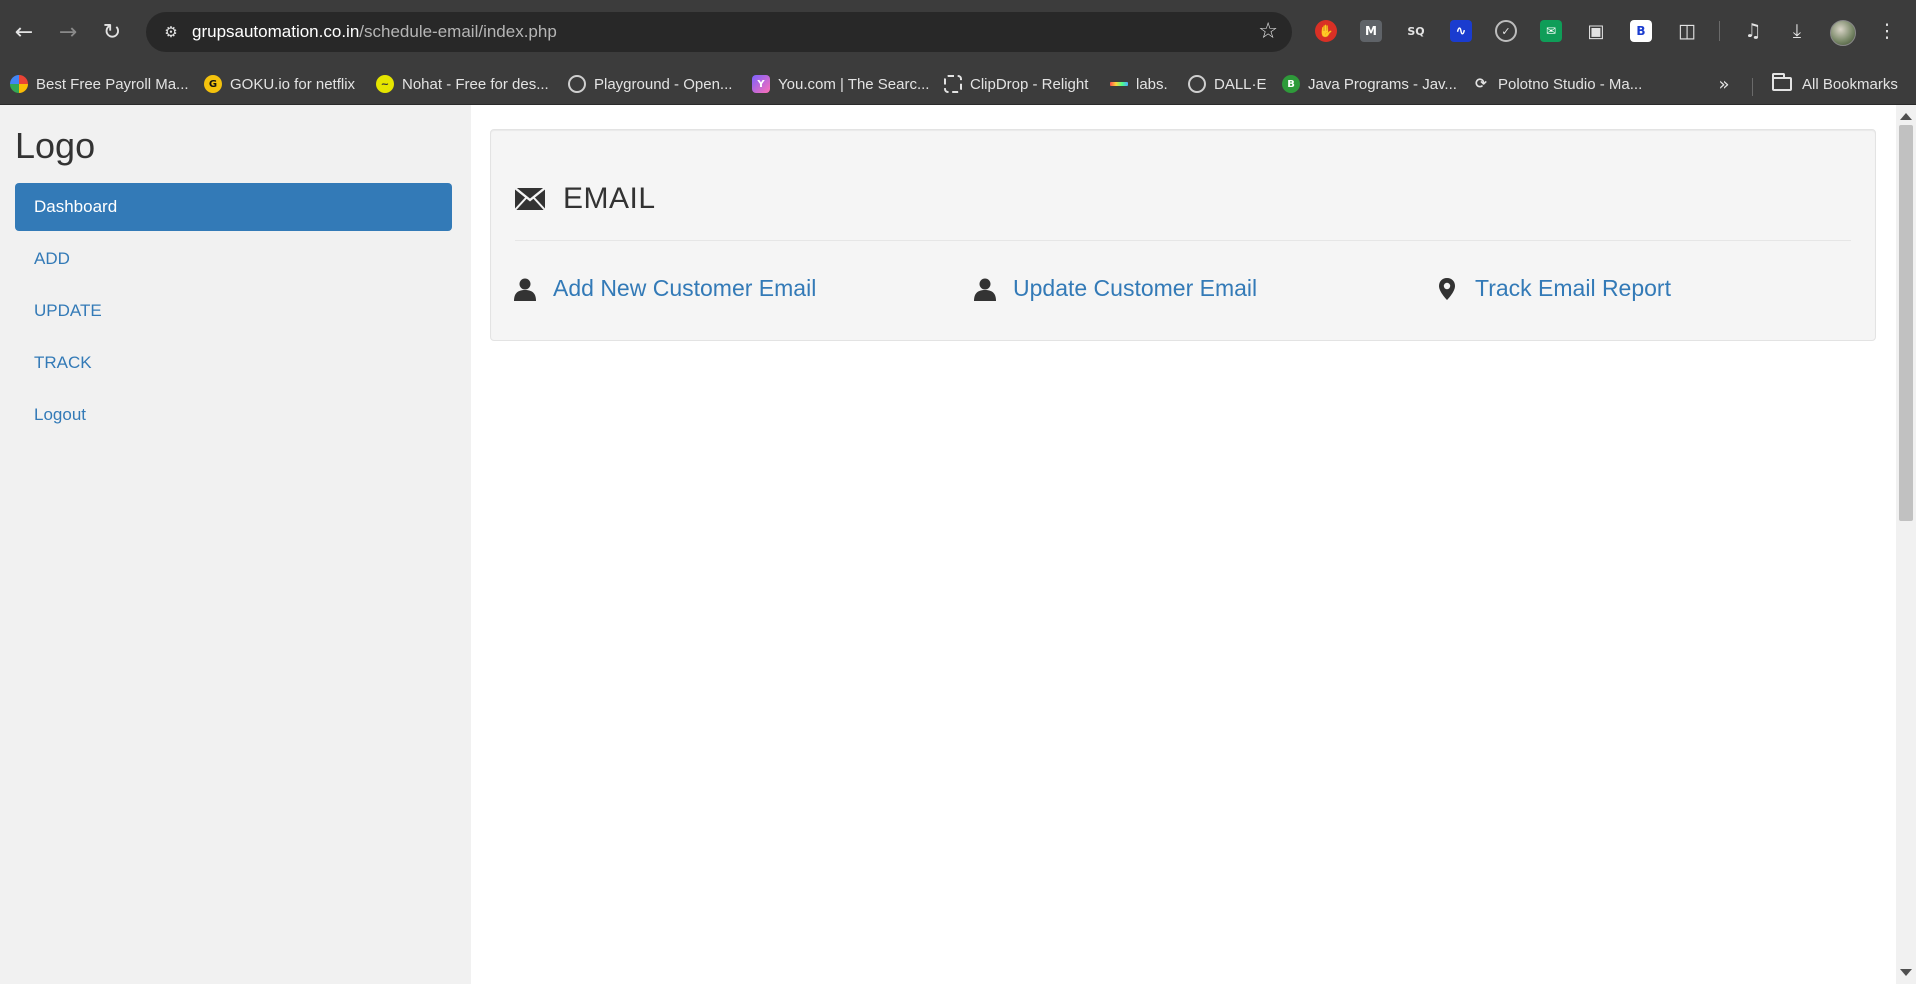  What do you see at coordinates (1906, 972) in the screenshot?
I see `scroll-down-arrow-icon` at bounding box center [1906, 972].